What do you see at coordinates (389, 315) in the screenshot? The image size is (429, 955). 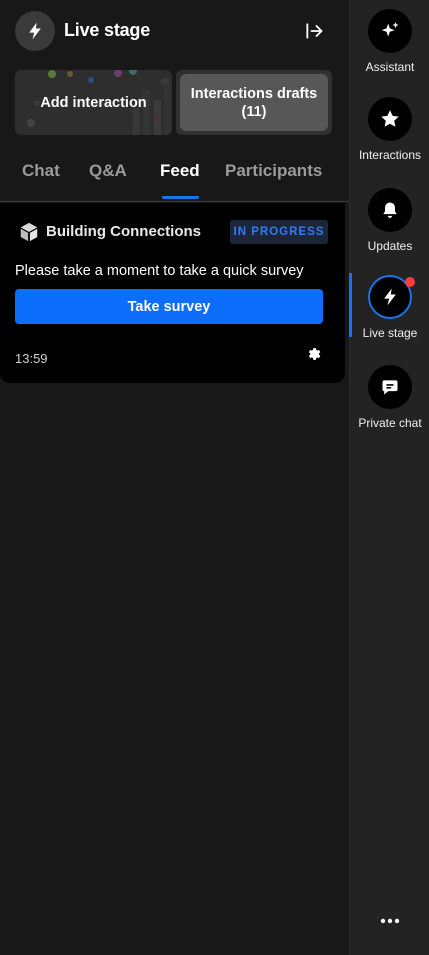 I see `rail-item-live-stage: Live stage` at bounding box center [389, 315].